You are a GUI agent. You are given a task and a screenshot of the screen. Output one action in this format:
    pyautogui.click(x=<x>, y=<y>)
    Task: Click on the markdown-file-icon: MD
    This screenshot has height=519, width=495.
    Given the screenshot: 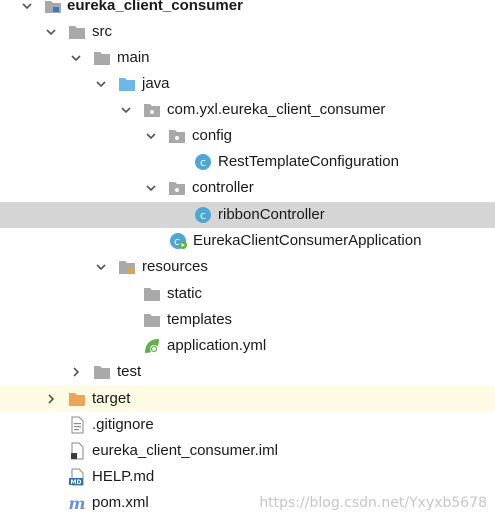 What is the action you would take?
    pyautogui.click(x=77, y=477)
    